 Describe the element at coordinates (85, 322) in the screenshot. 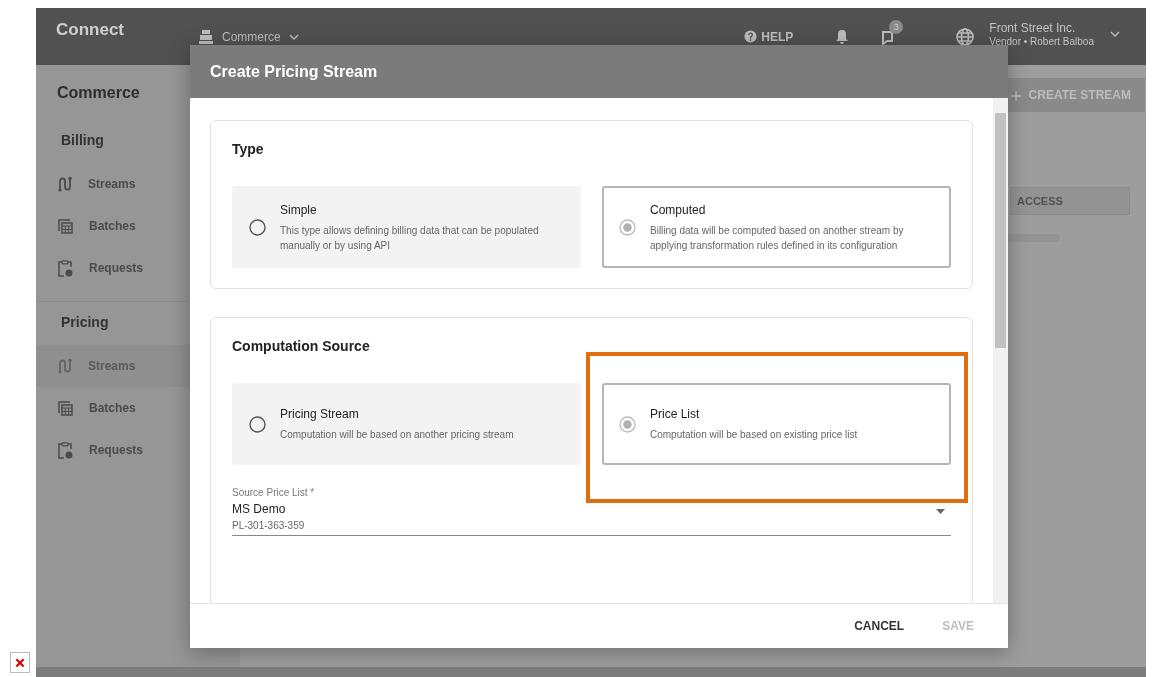

I see `sidebar-section-title: Pricing` at that location.